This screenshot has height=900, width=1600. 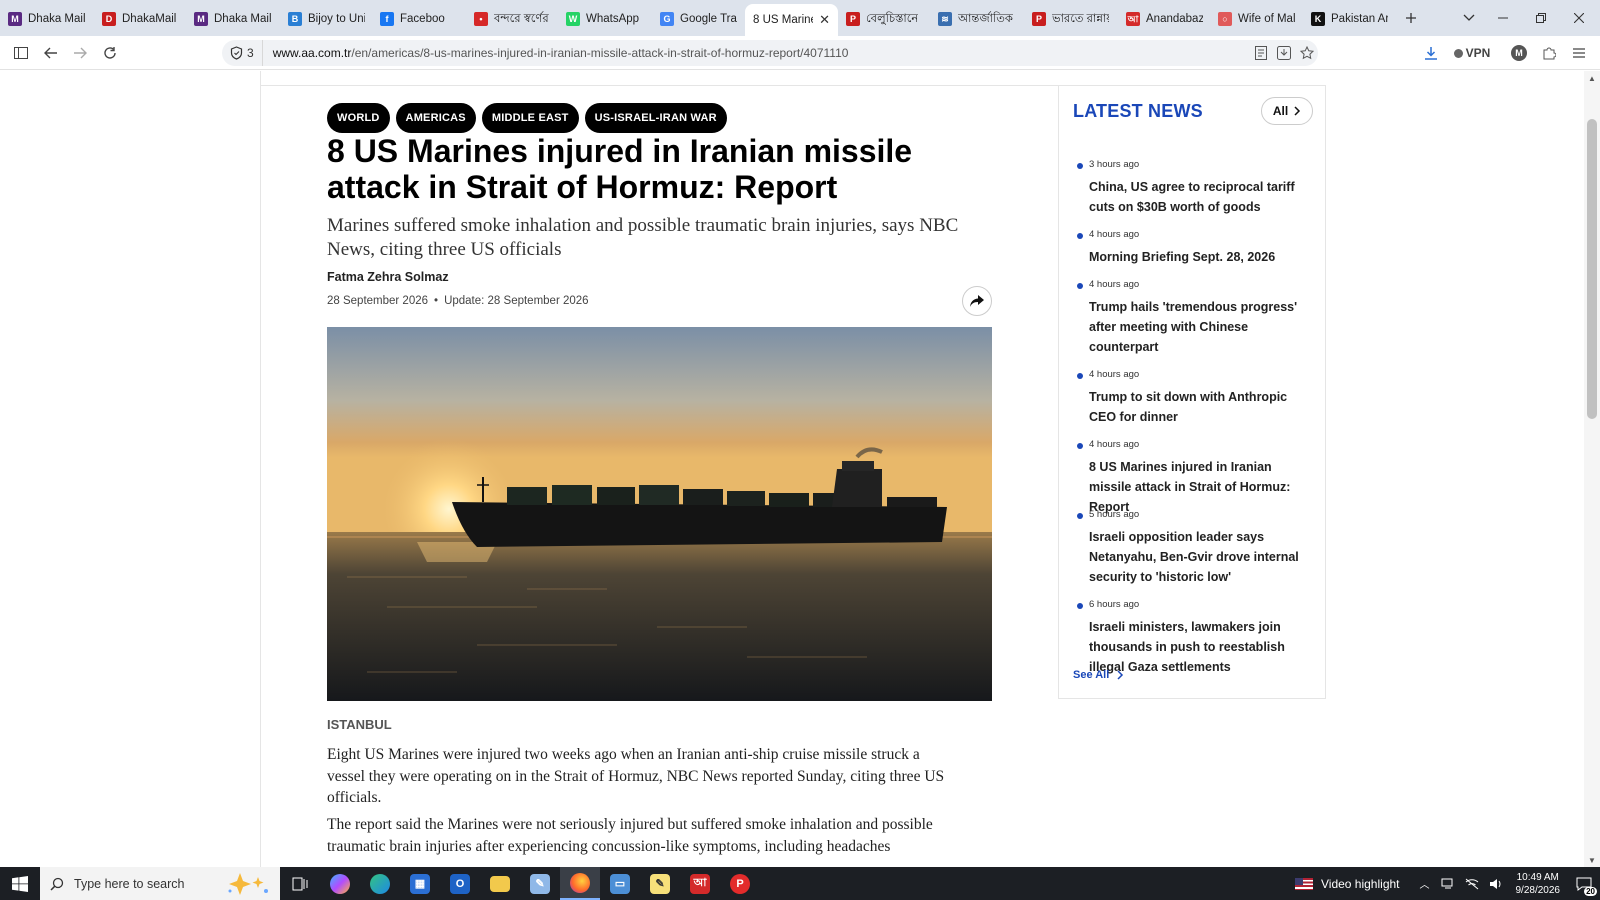 I want to click on taskbar-app-prothomalo: P, so click(x=740, y=883).